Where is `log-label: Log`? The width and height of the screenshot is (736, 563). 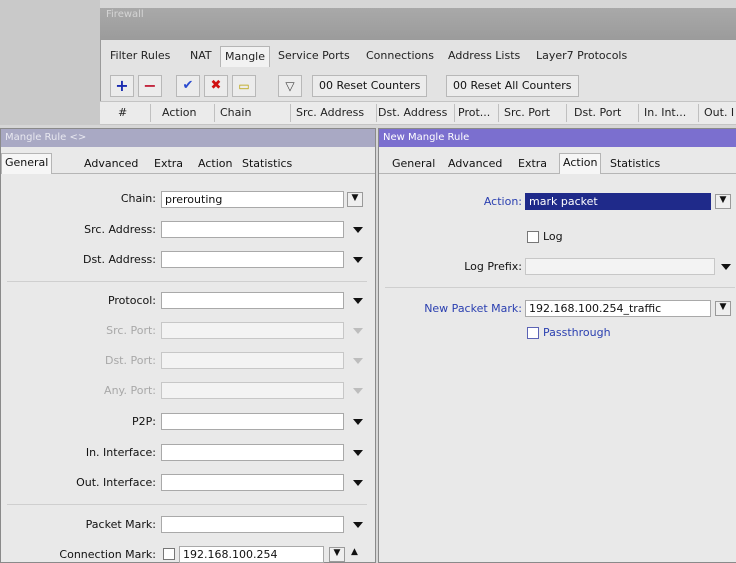
log-label: Log is located at coordinates (553, 236).